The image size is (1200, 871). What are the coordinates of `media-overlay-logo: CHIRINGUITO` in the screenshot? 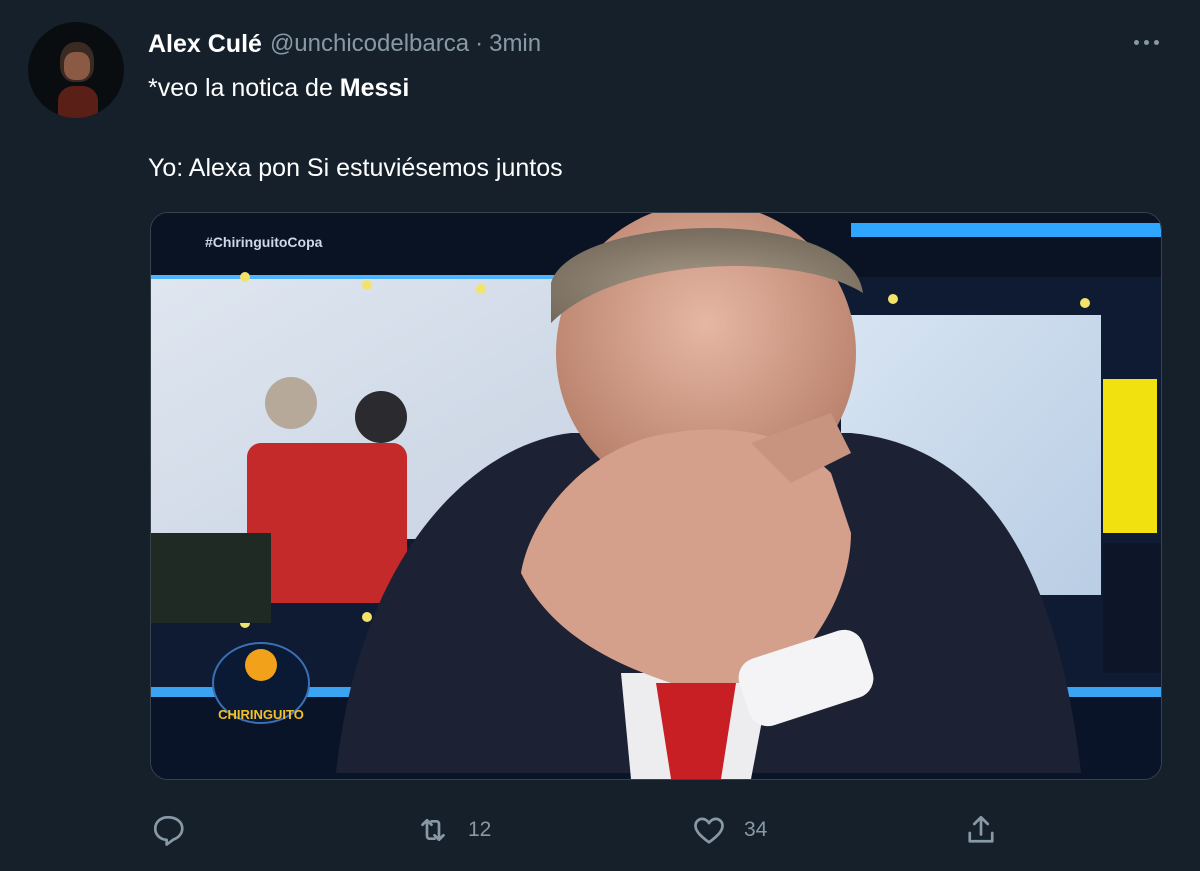 It's located at (261, 714).